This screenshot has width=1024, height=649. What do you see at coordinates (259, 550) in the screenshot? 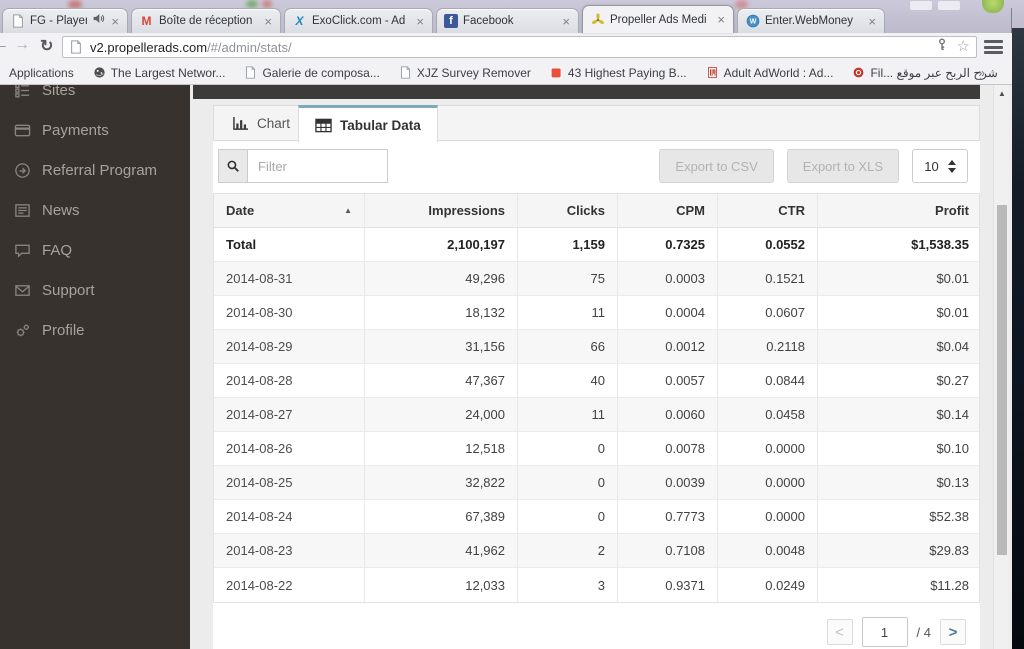
I see `cell-text: 2014-08-23` at bounding box center [259, 550].